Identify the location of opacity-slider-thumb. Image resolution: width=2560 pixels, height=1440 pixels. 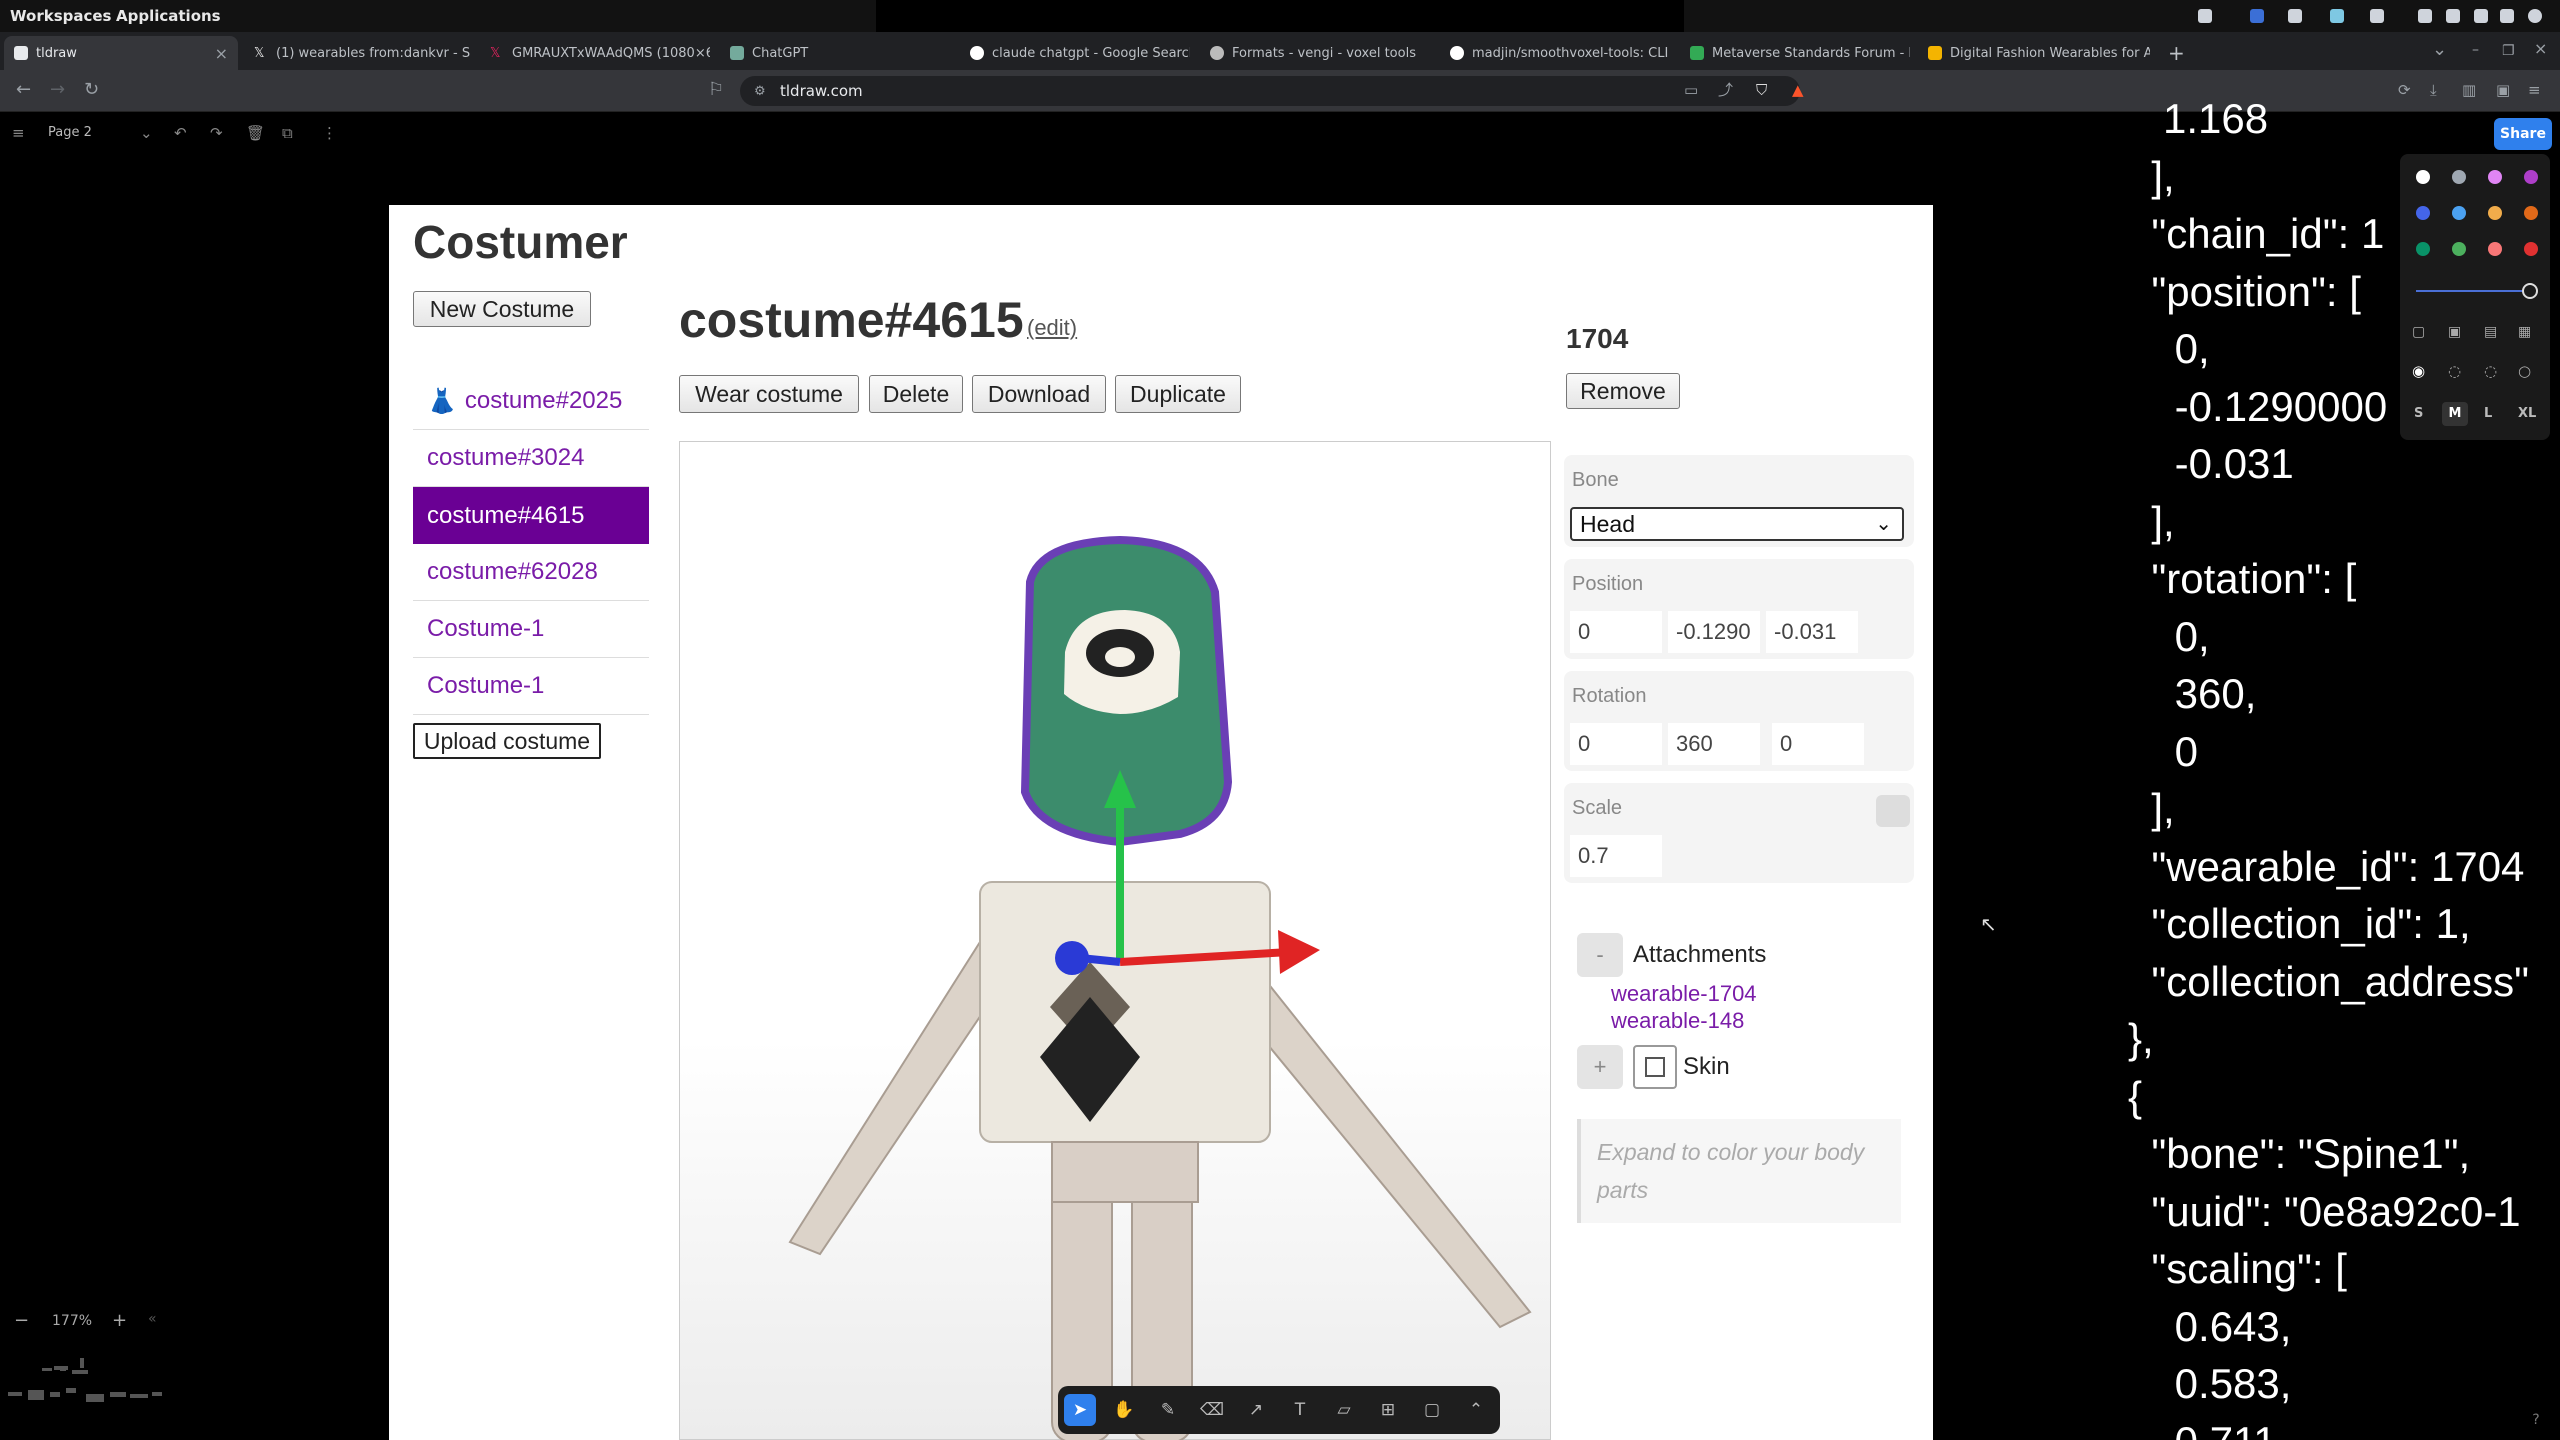
(2530, 291).